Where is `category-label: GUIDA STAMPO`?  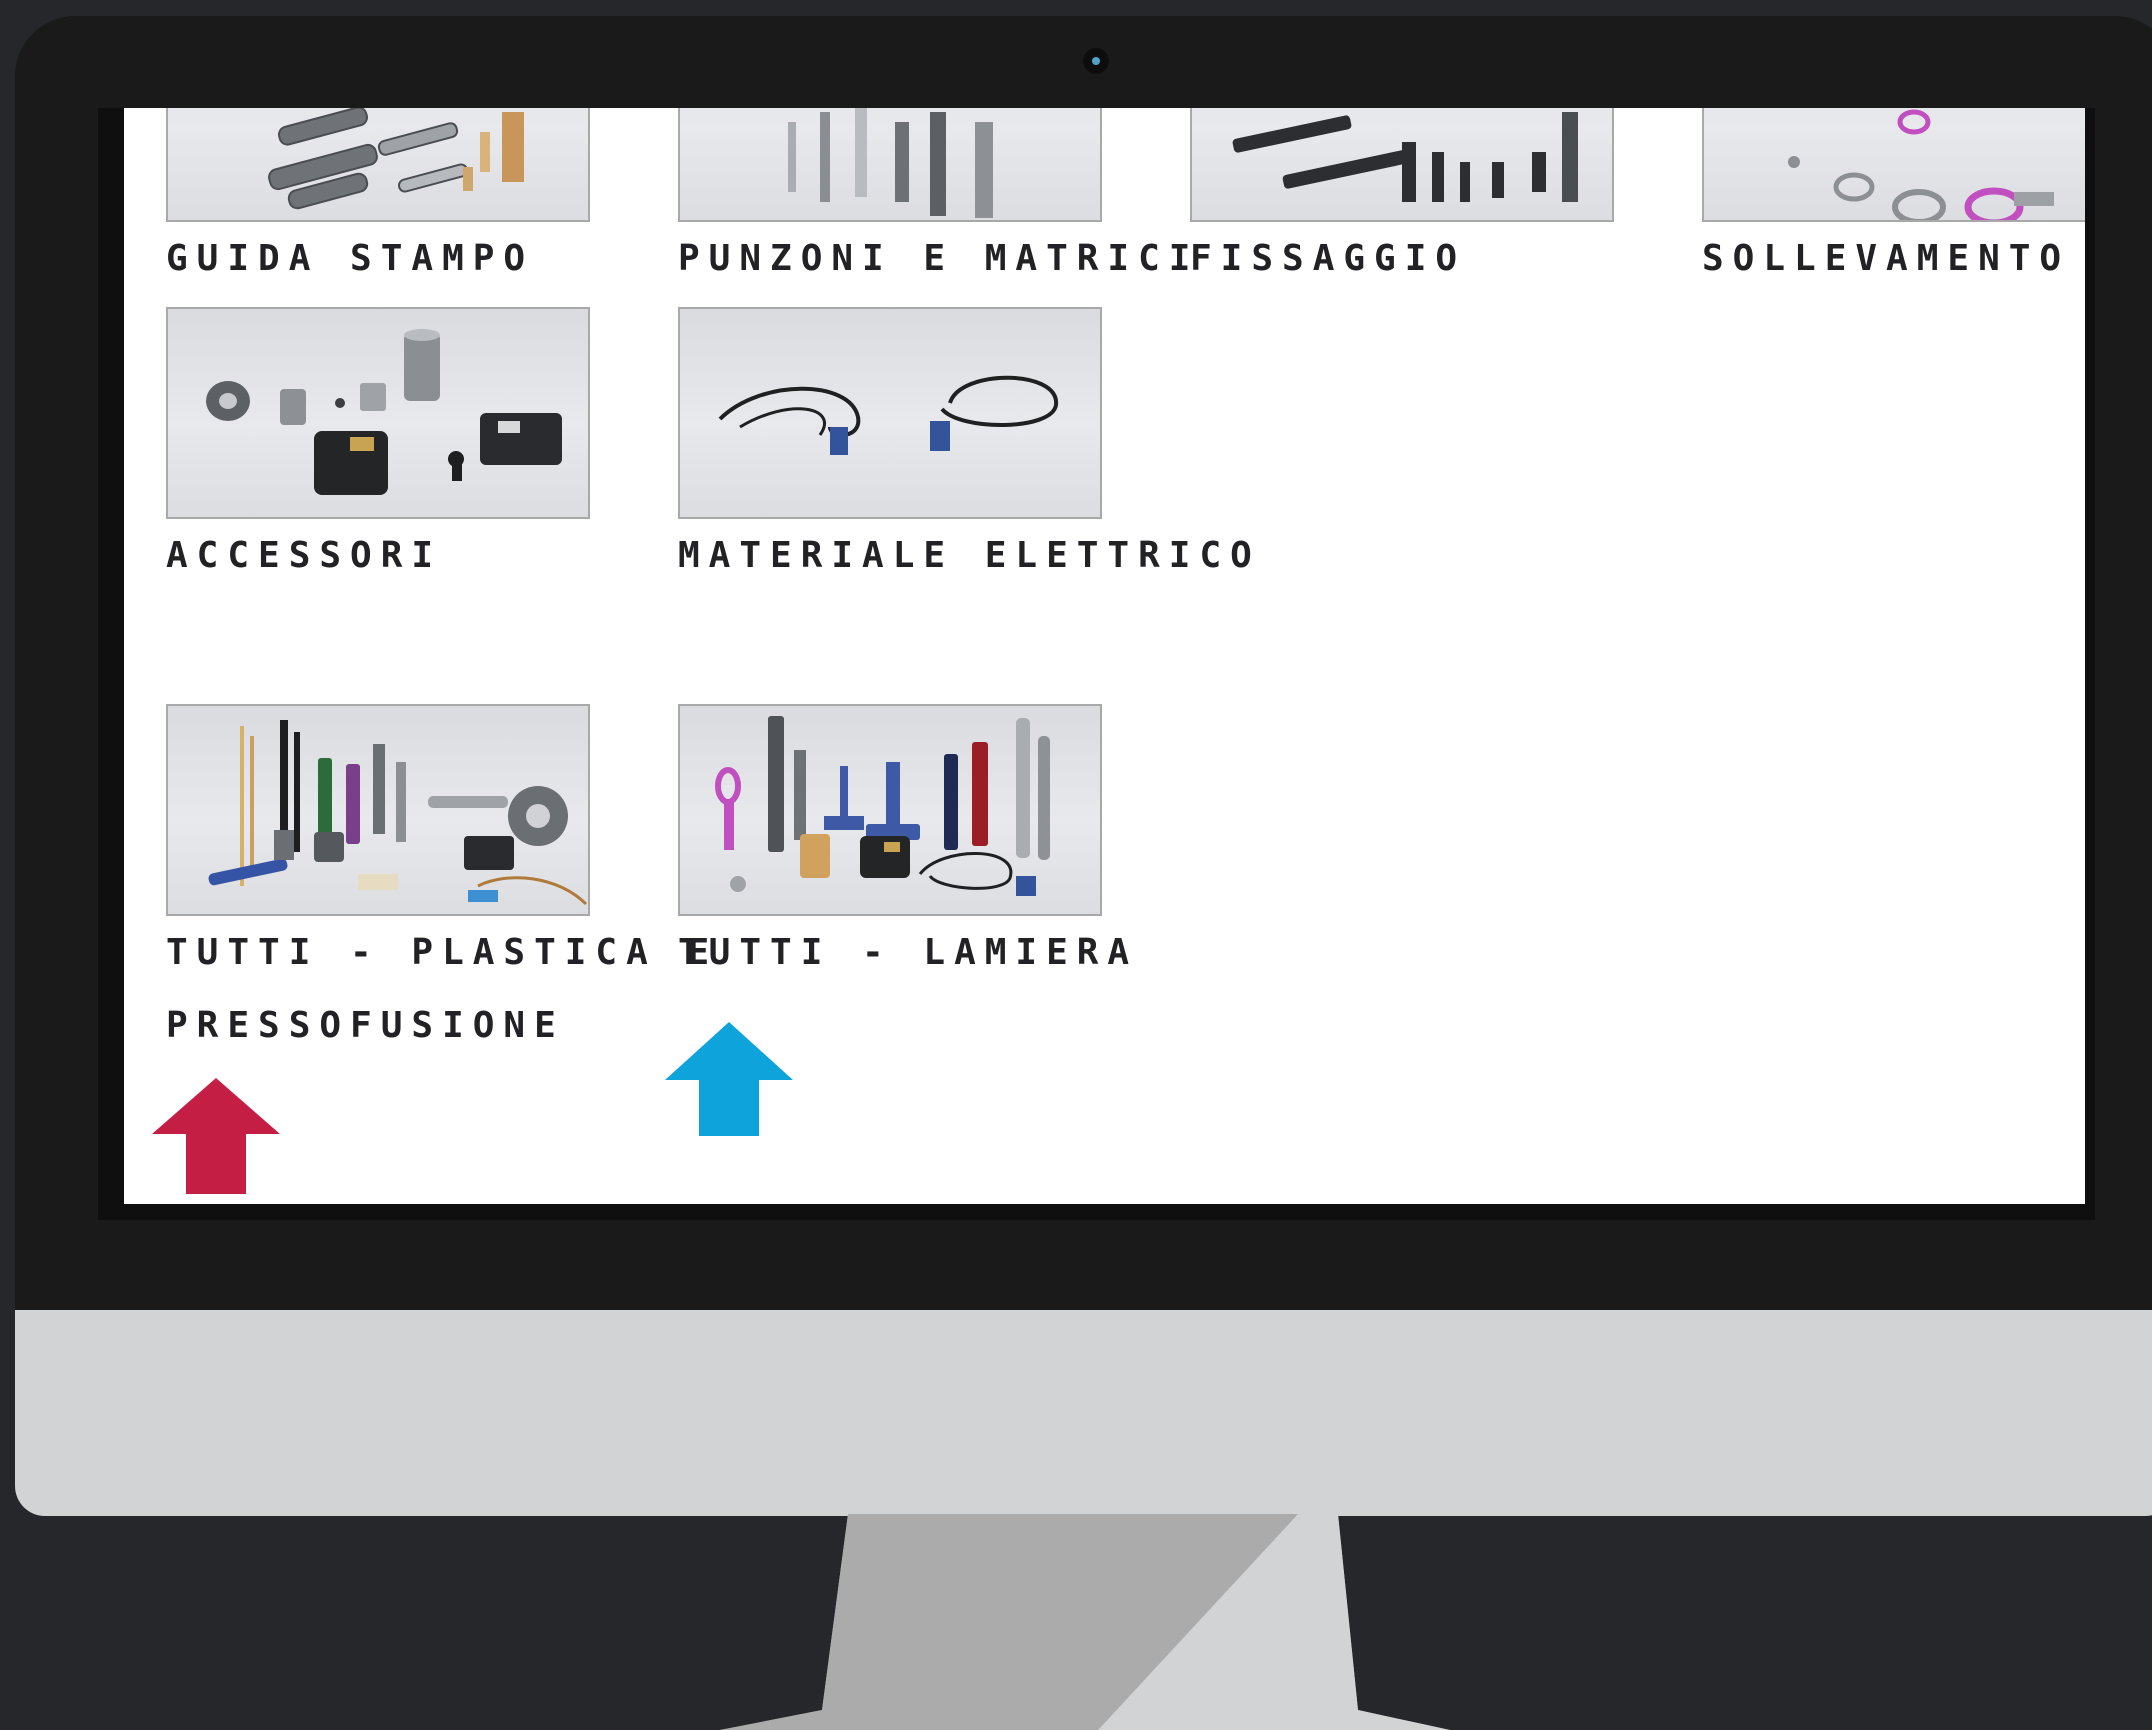
category-label: GUIDA STAMPO is located at coordinates (350, 258).